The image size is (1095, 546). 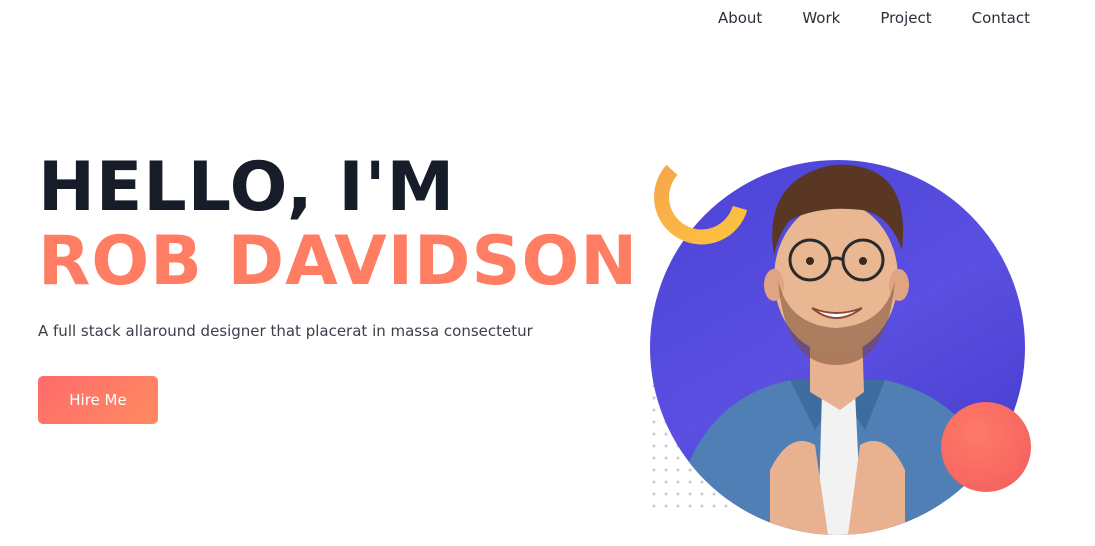 What do you see at coordinates (1001, 18) in the screenshot?
I see `nav-link-contact: Contact` at bounding box center [1001, 18].